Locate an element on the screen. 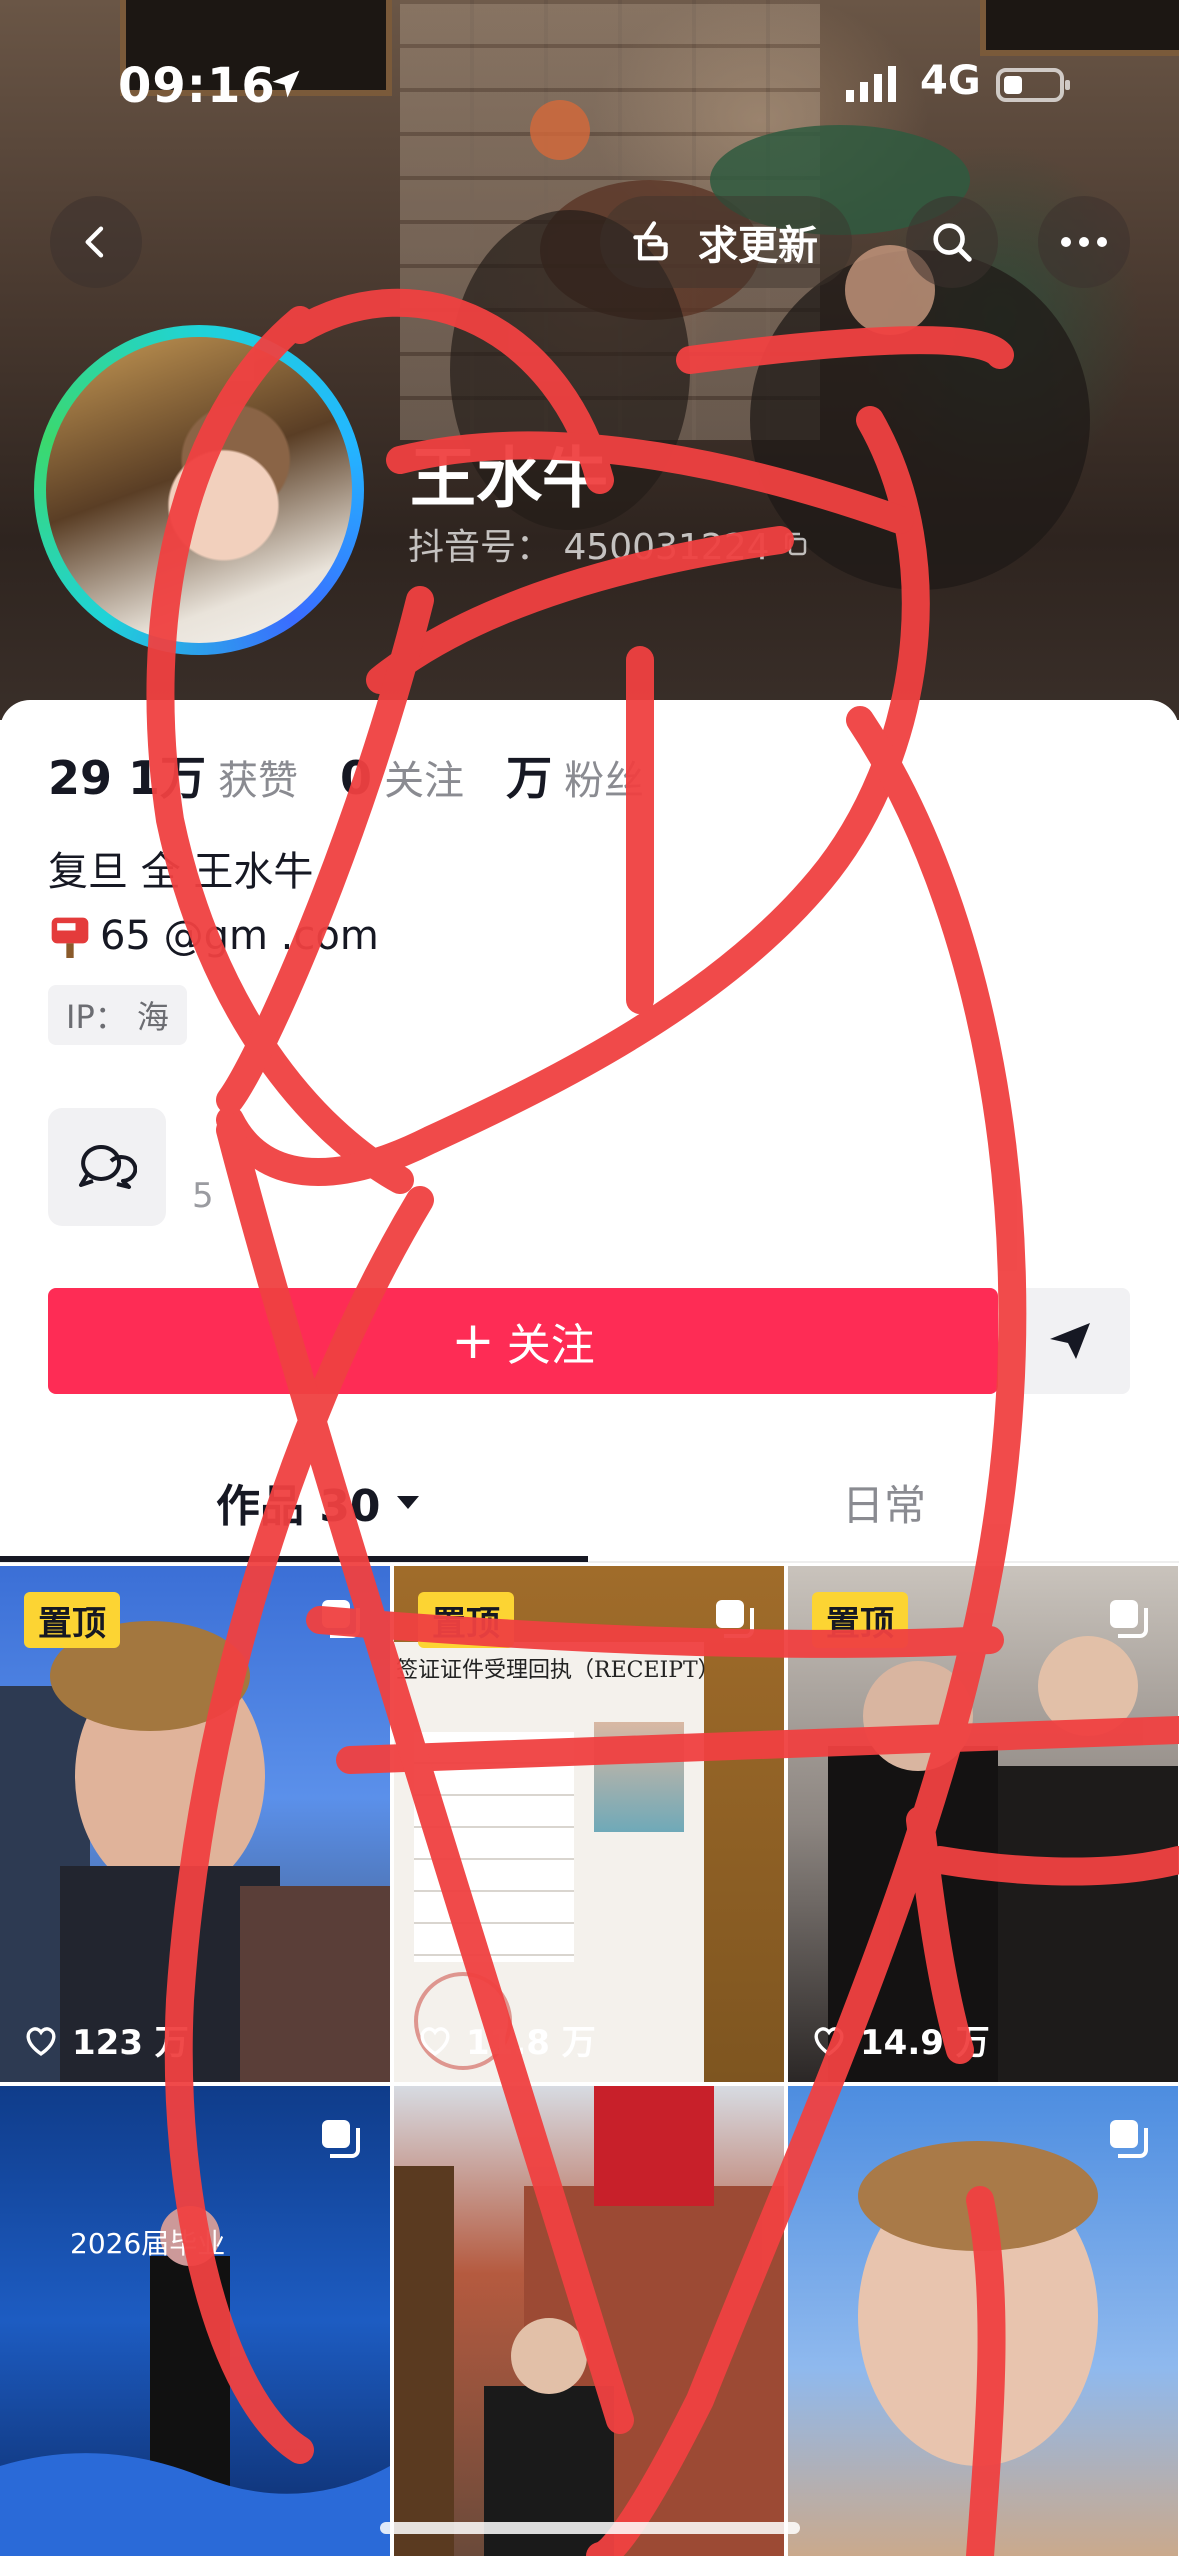  following-label: 关注 is located at coordinates (424, 777).